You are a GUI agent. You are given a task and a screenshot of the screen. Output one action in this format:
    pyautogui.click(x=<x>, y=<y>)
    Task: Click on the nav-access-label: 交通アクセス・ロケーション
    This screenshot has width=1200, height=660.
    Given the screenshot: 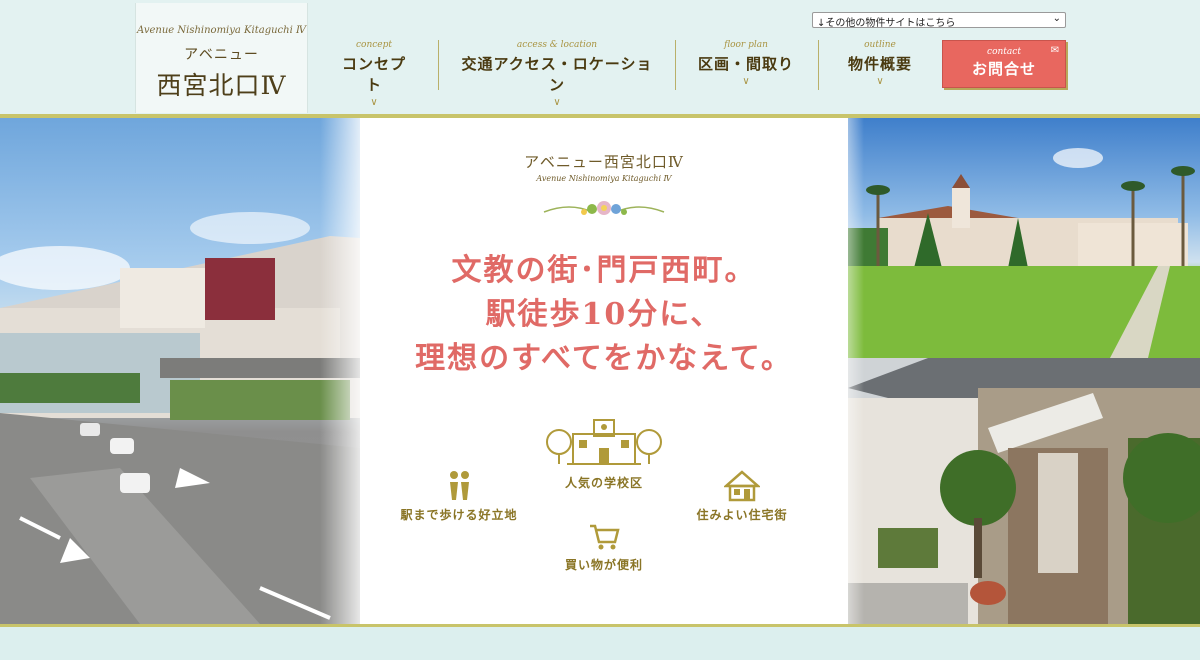 What is the action you would take?
    pyautogui.click(x=557, y=74)
    